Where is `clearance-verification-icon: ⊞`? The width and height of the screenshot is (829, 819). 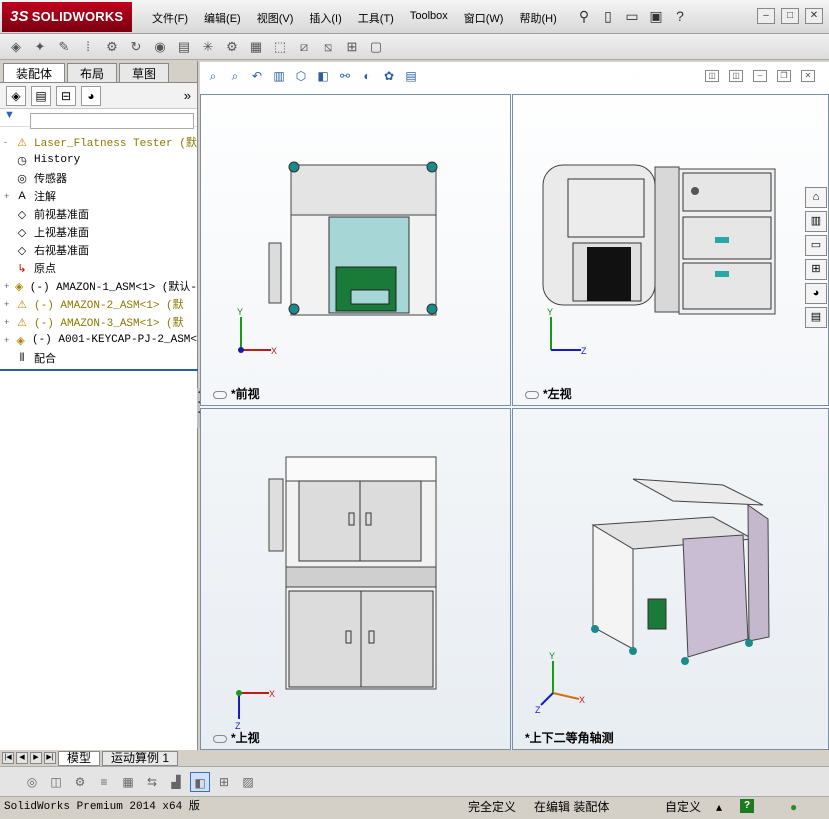 clearance-verification-icon: ⊞ is located at coordinates (352, 47).